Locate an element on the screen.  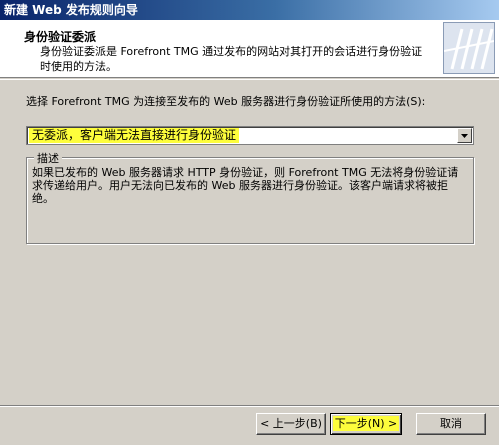
chevron-down-icon is located at coordinates (464, 136).